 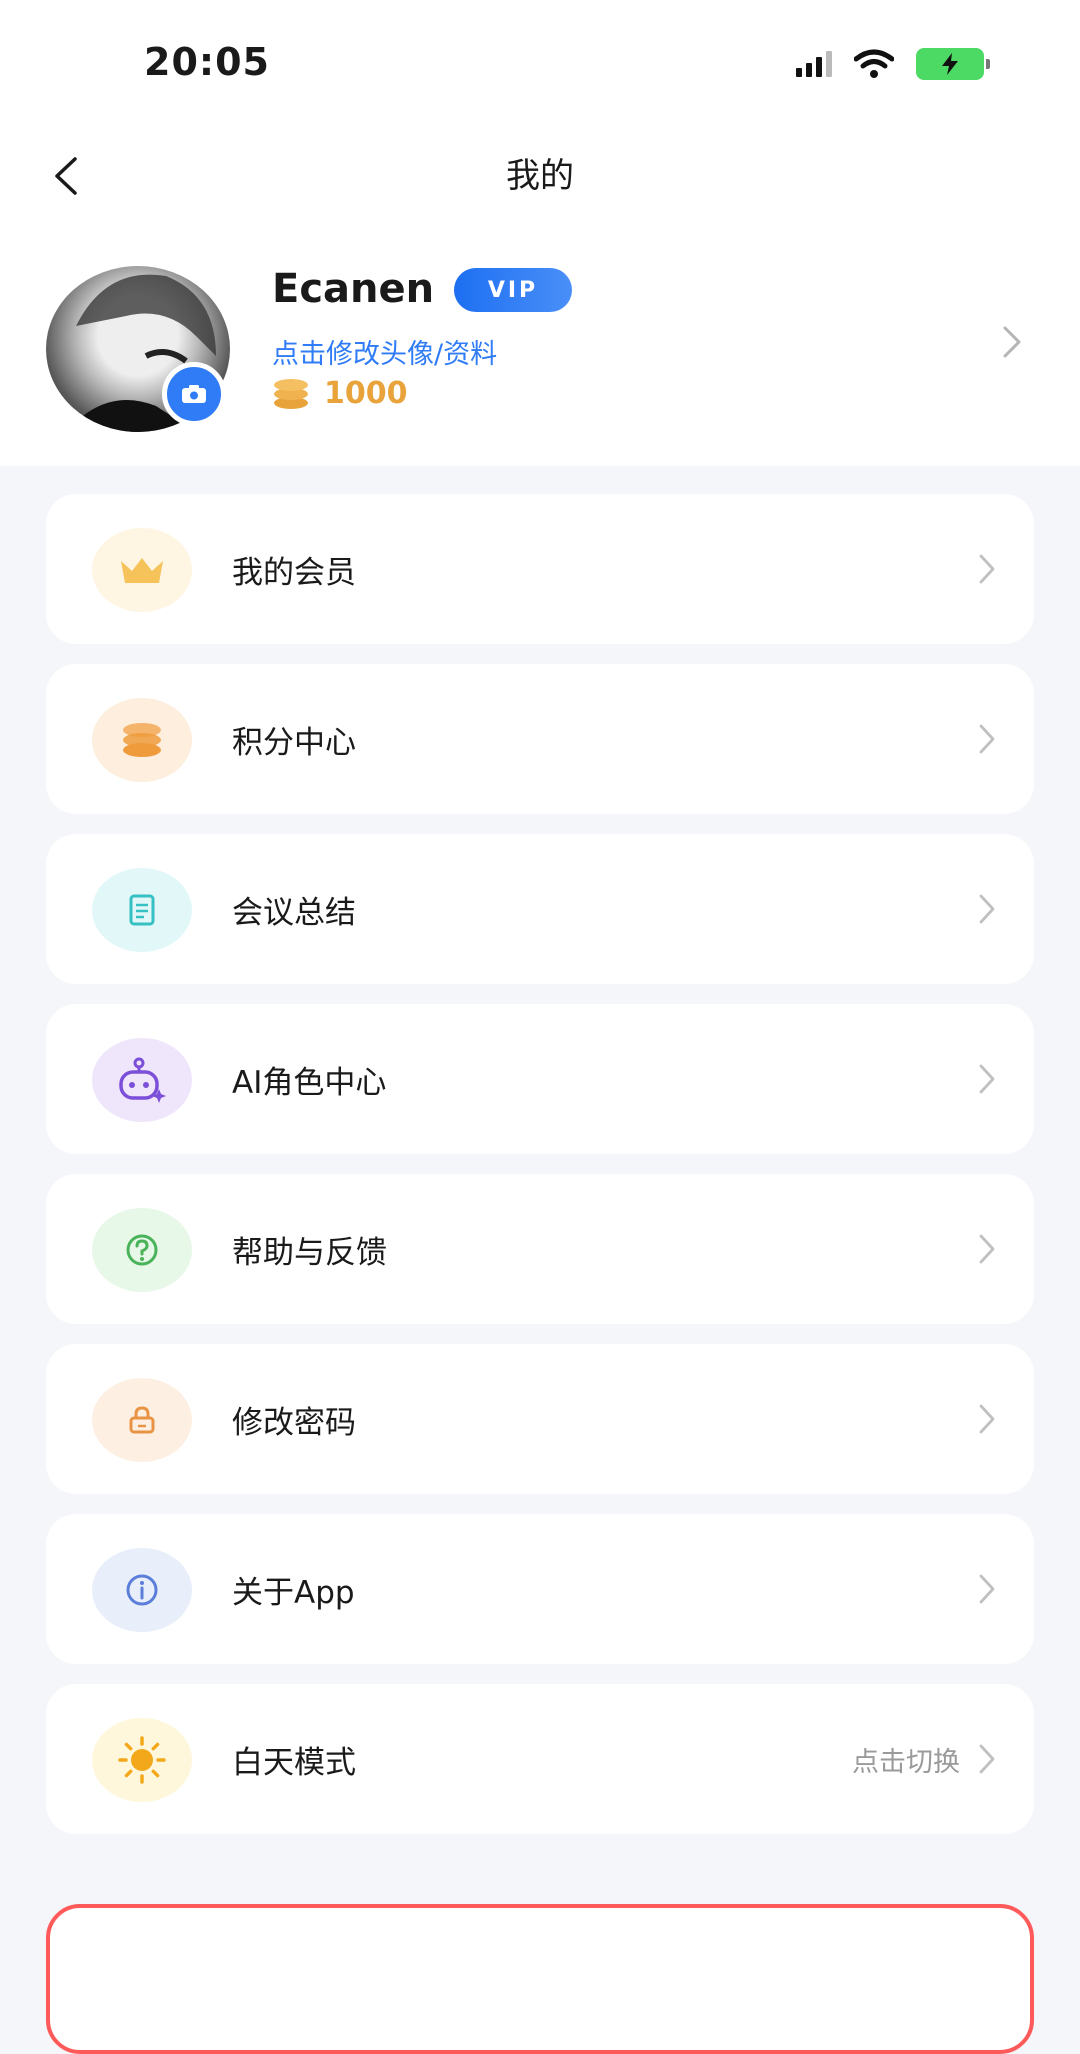 What do you see at coordinates (384, 351) in the screenshot?
I see `edit-profile-link: 点击修改头像/资料` at bounding box center [384, 351].